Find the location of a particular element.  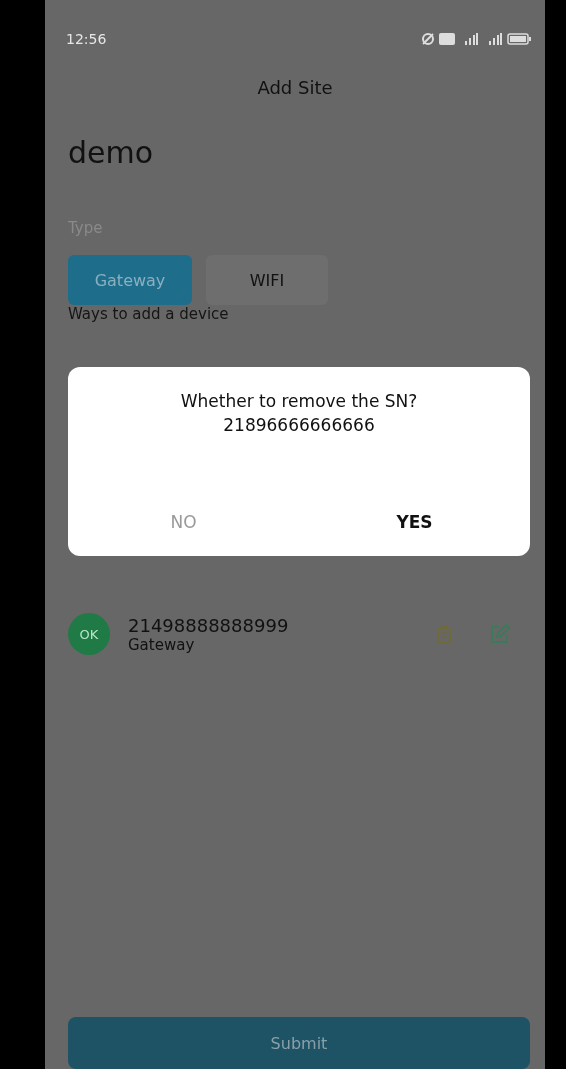

status-time: 12:56 is located at coordinates (86, 39).